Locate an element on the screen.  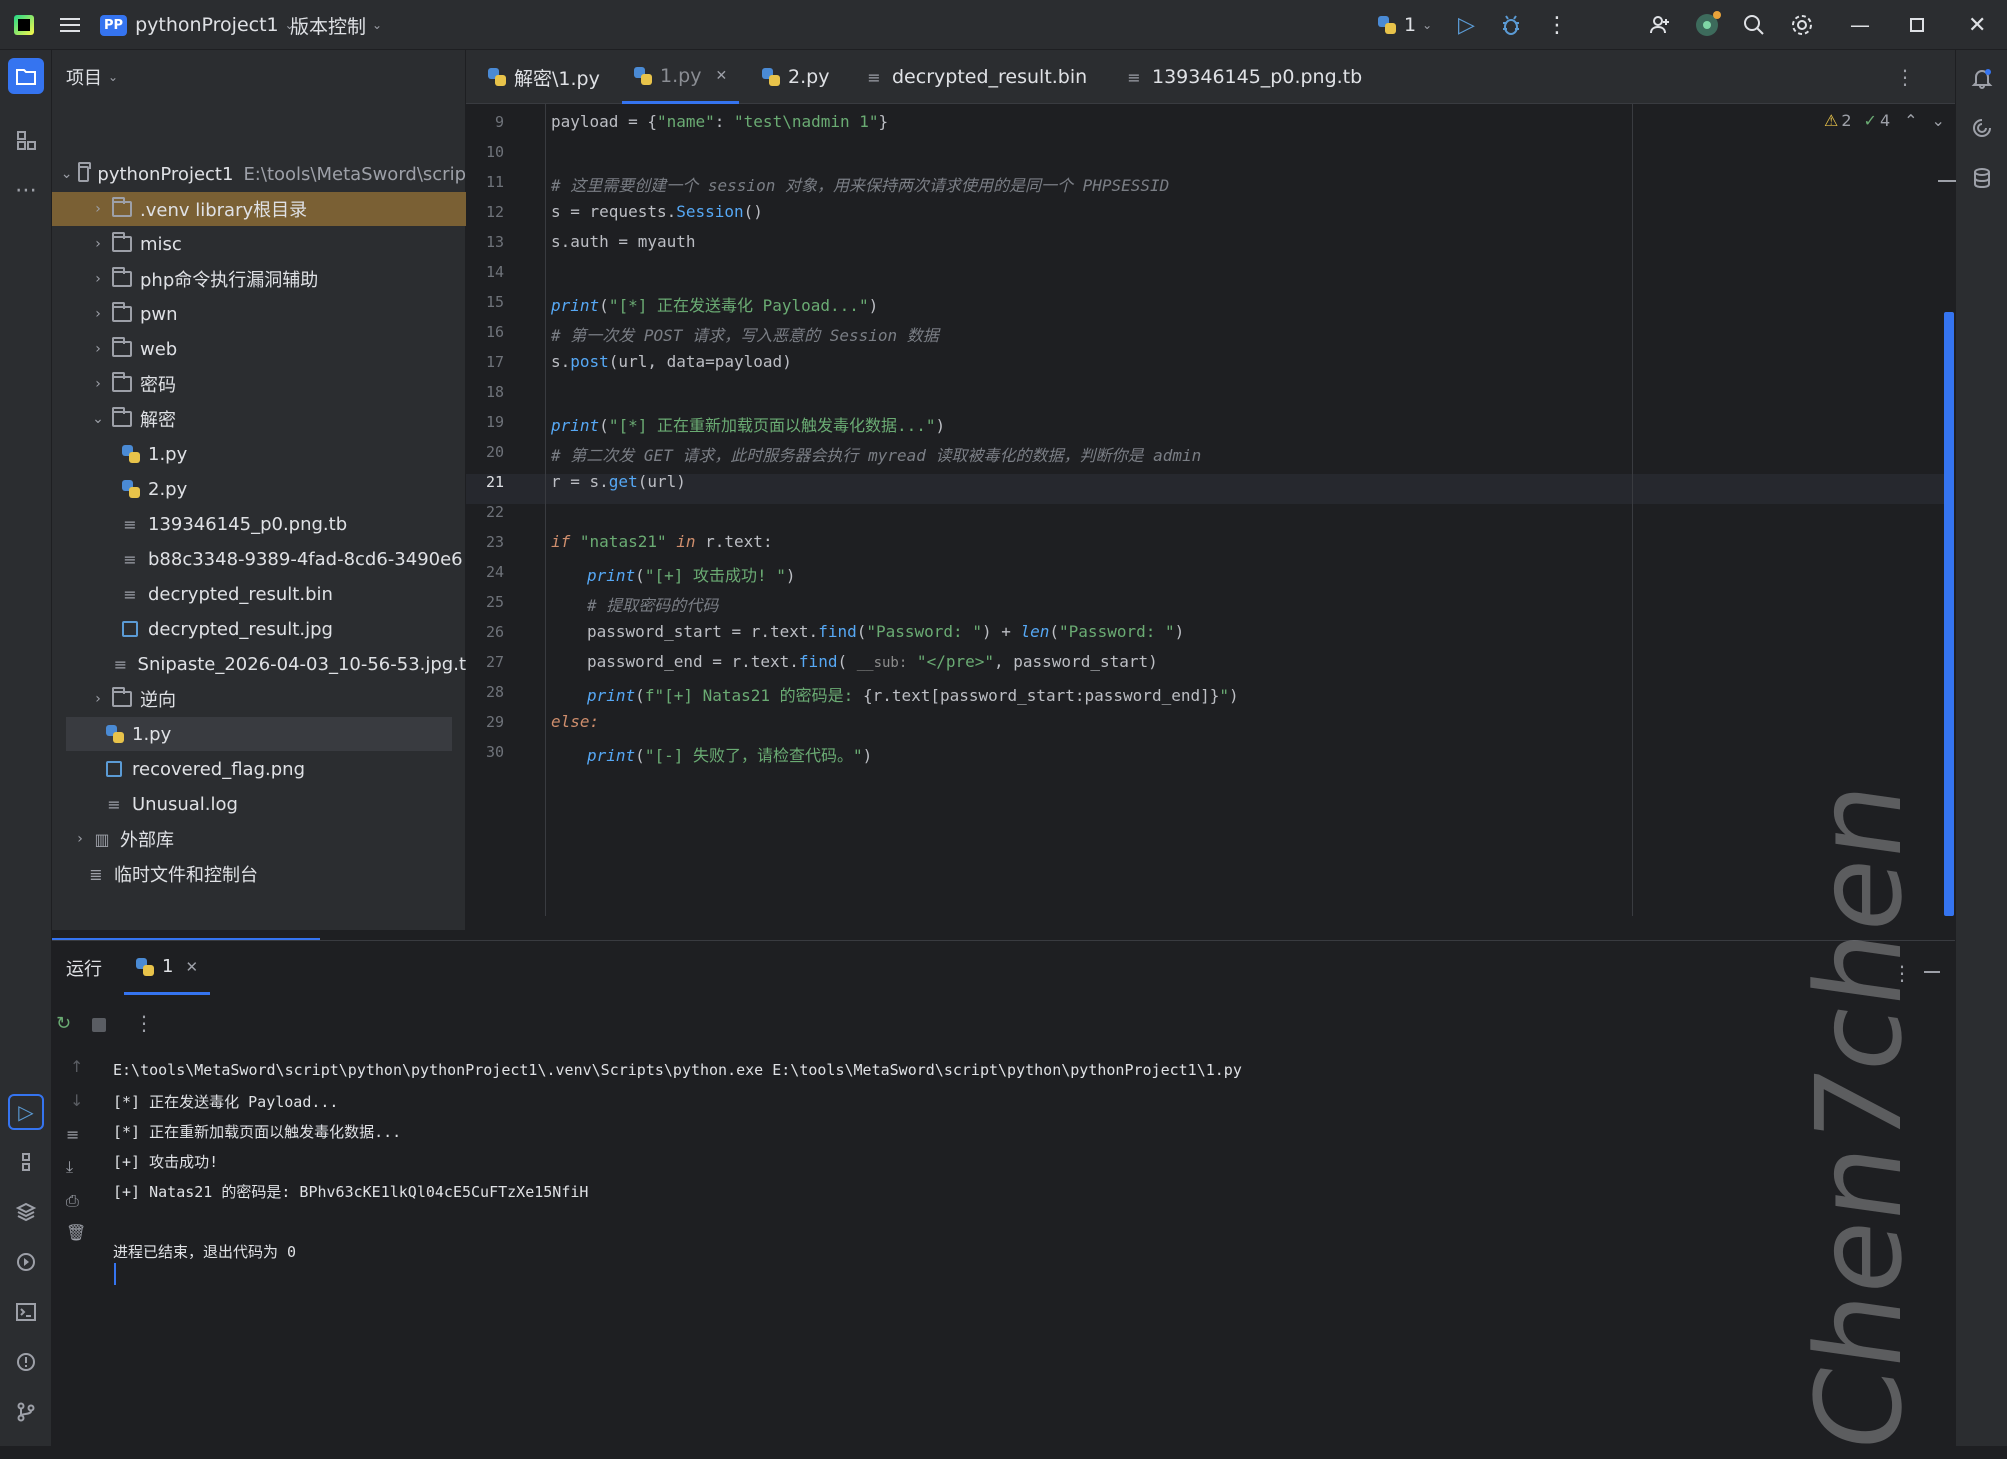
chevron-up-icon: ⌃ is located at coordinates (1910, 120).